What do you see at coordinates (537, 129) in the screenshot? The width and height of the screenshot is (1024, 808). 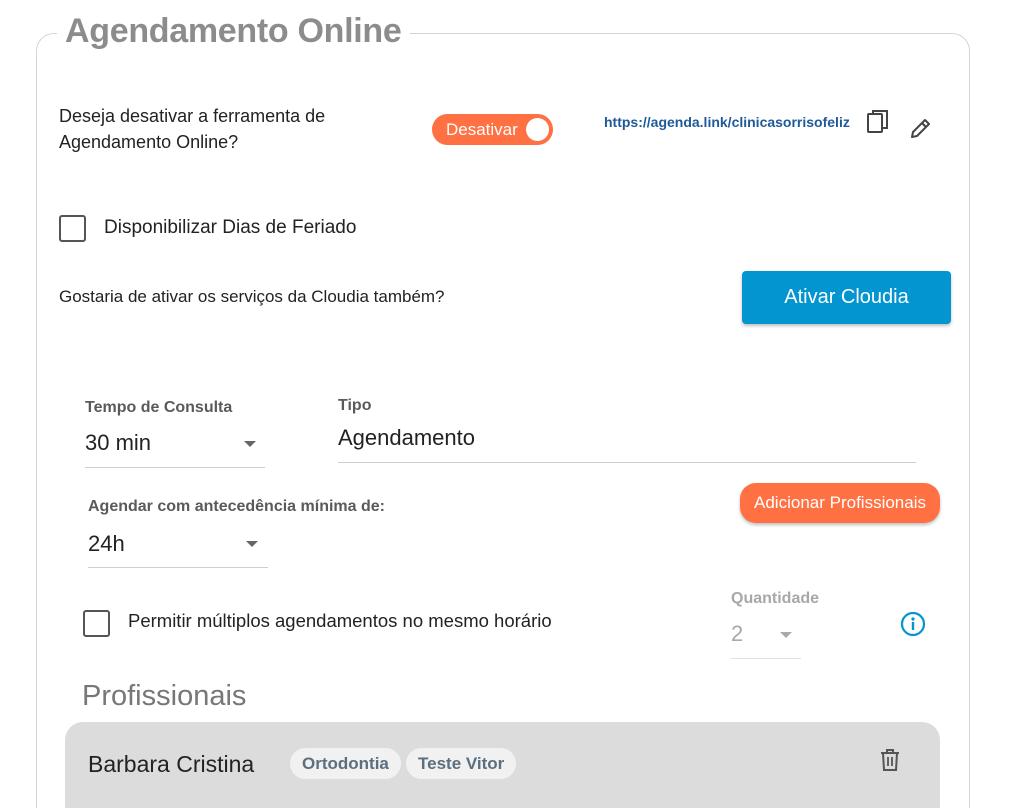 I see `toggle-knob` at bounding box center [537, 129].